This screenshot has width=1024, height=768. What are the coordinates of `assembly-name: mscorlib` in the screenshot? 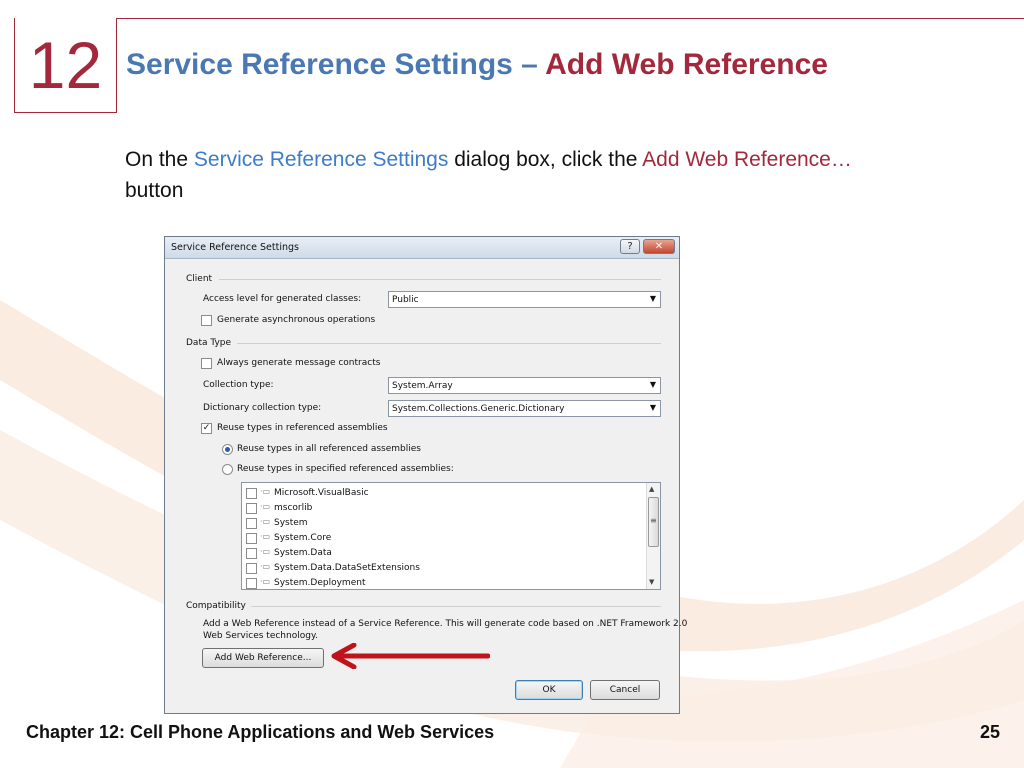 It's located at (293, 508).